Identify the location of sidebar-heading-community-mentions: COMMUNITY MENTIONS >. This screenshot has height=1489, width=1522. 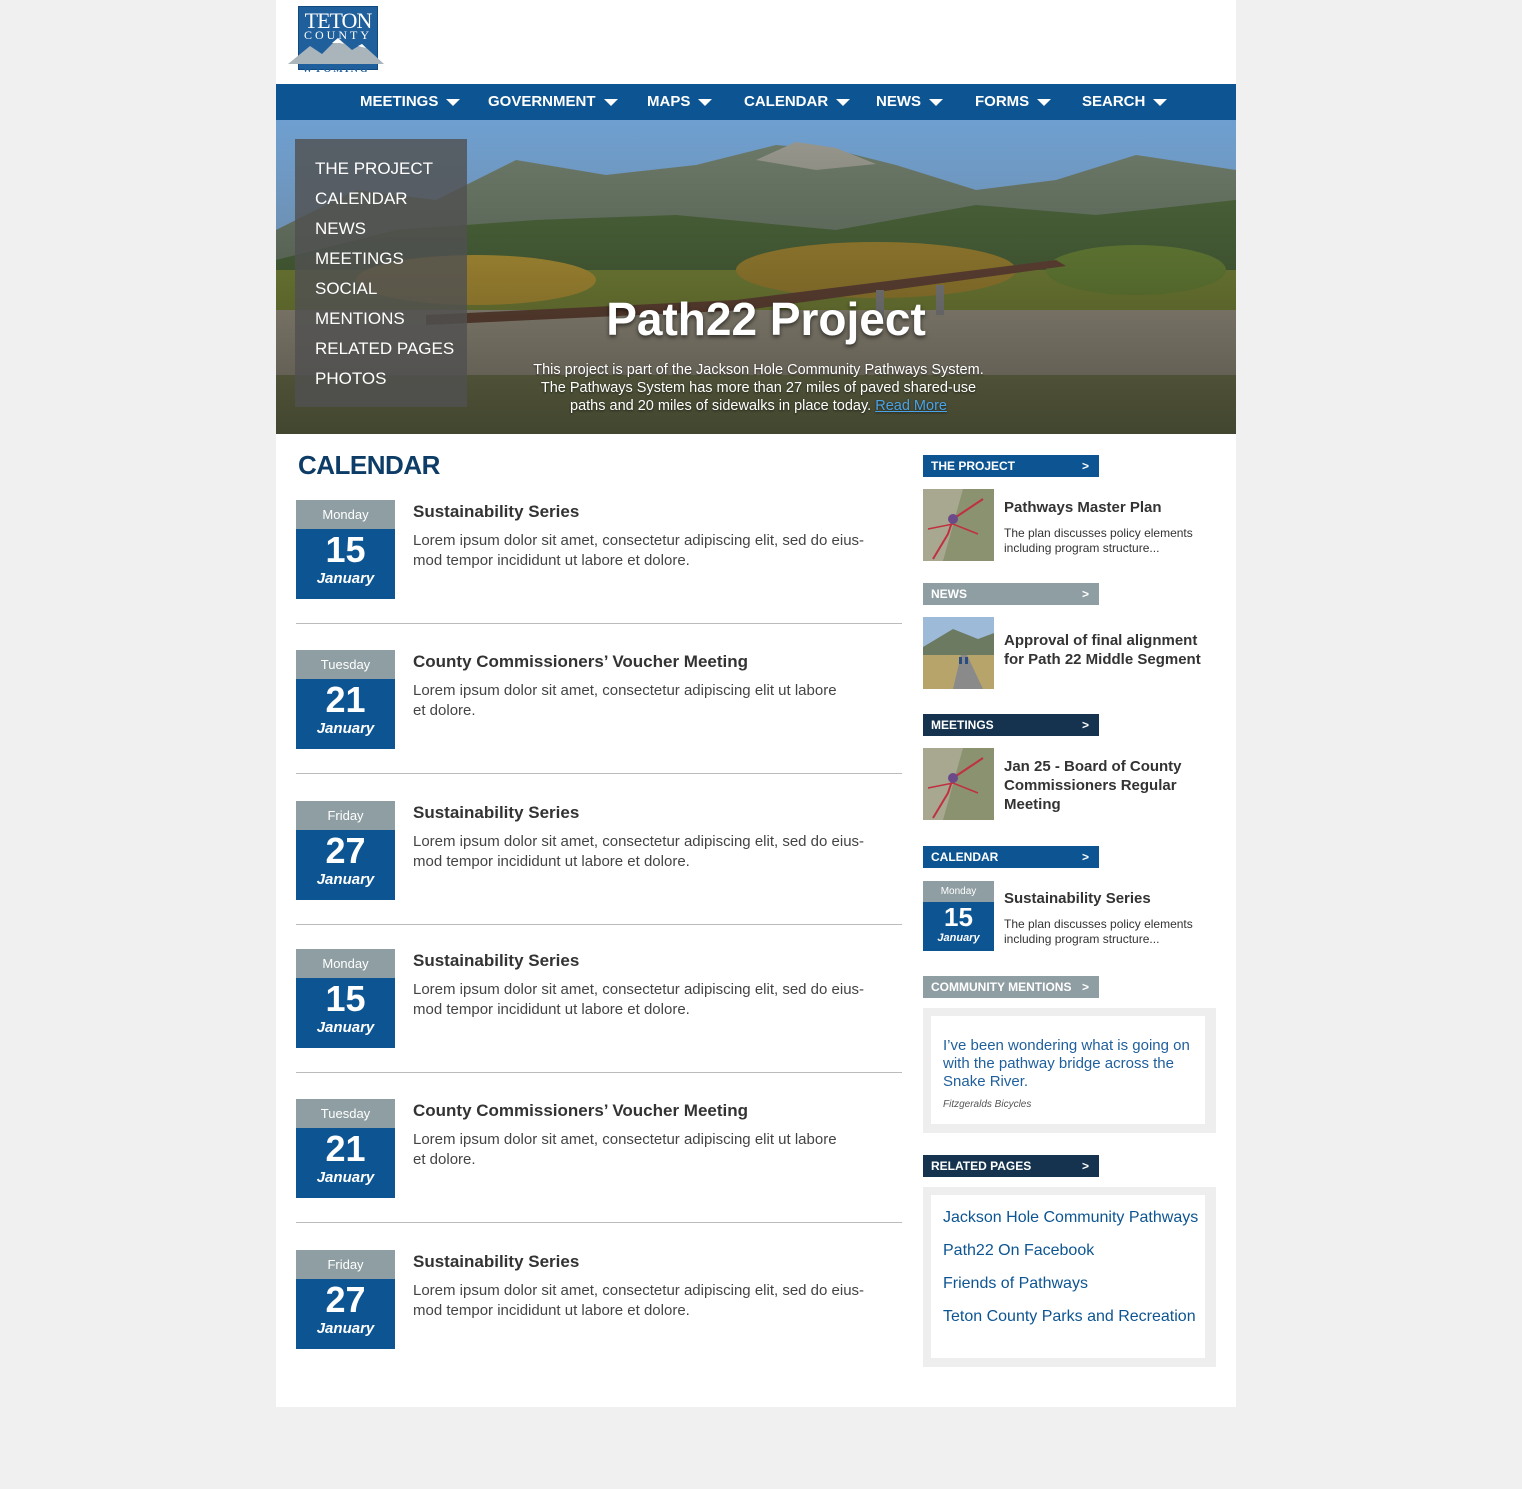
(1011, 987).